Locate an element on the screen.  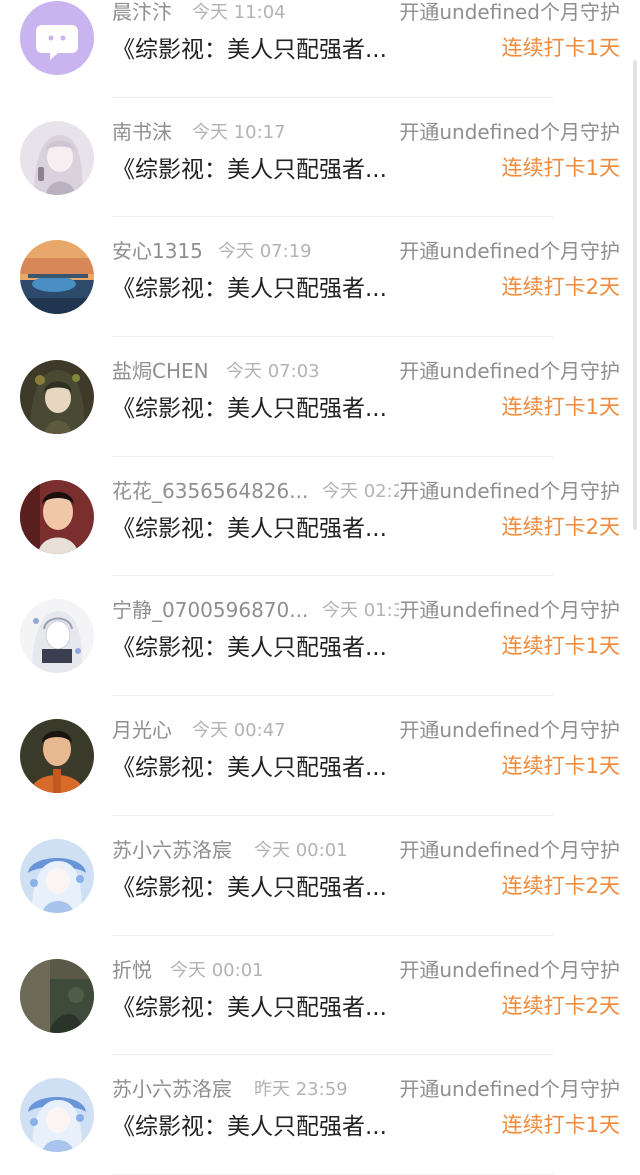
sunset-landscape-icon is located at coordinates (57, 277).